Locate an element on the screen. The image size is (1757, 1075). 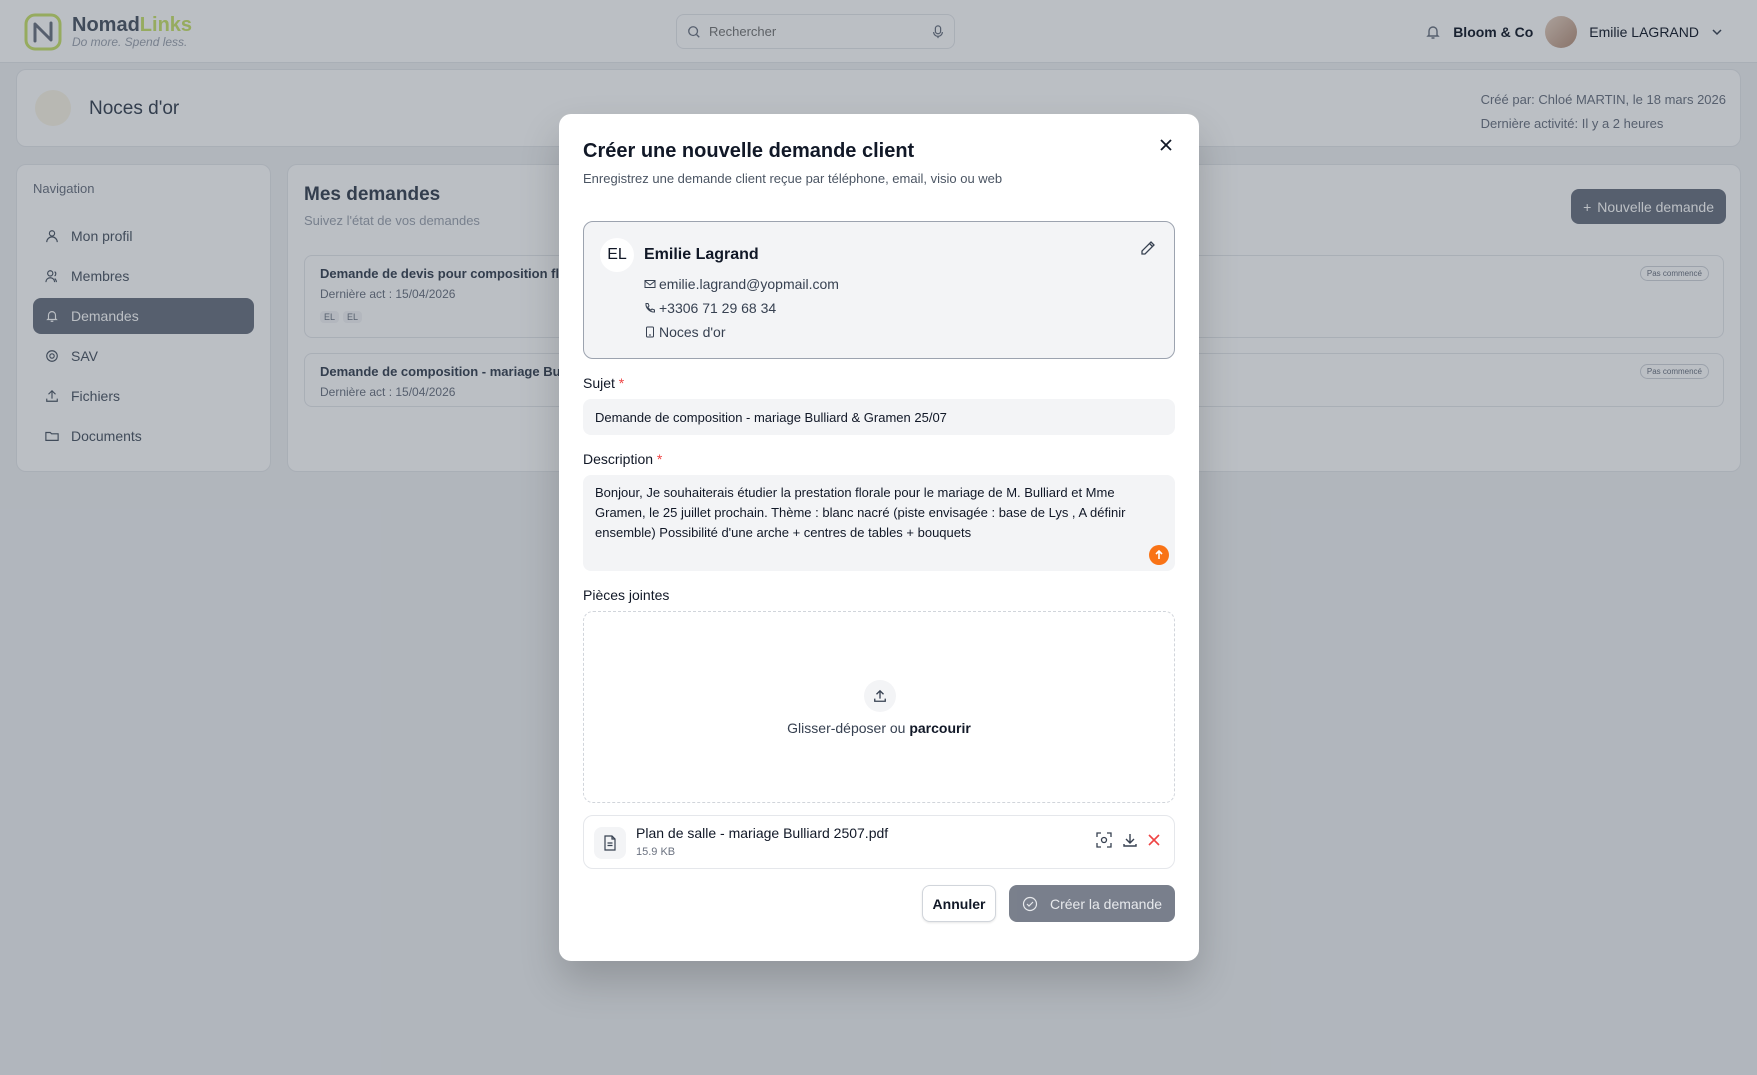
subject-label: Sujet * is located at coordinates (604, 383).